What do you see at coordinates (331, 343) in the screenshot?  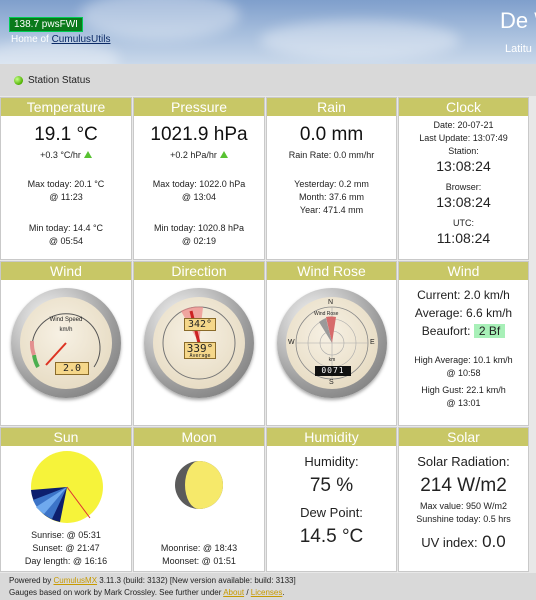 I see `wind-rose-panel: Wind Rose Wind Rose N S E W km 0071` at bounding box center [331, 343].